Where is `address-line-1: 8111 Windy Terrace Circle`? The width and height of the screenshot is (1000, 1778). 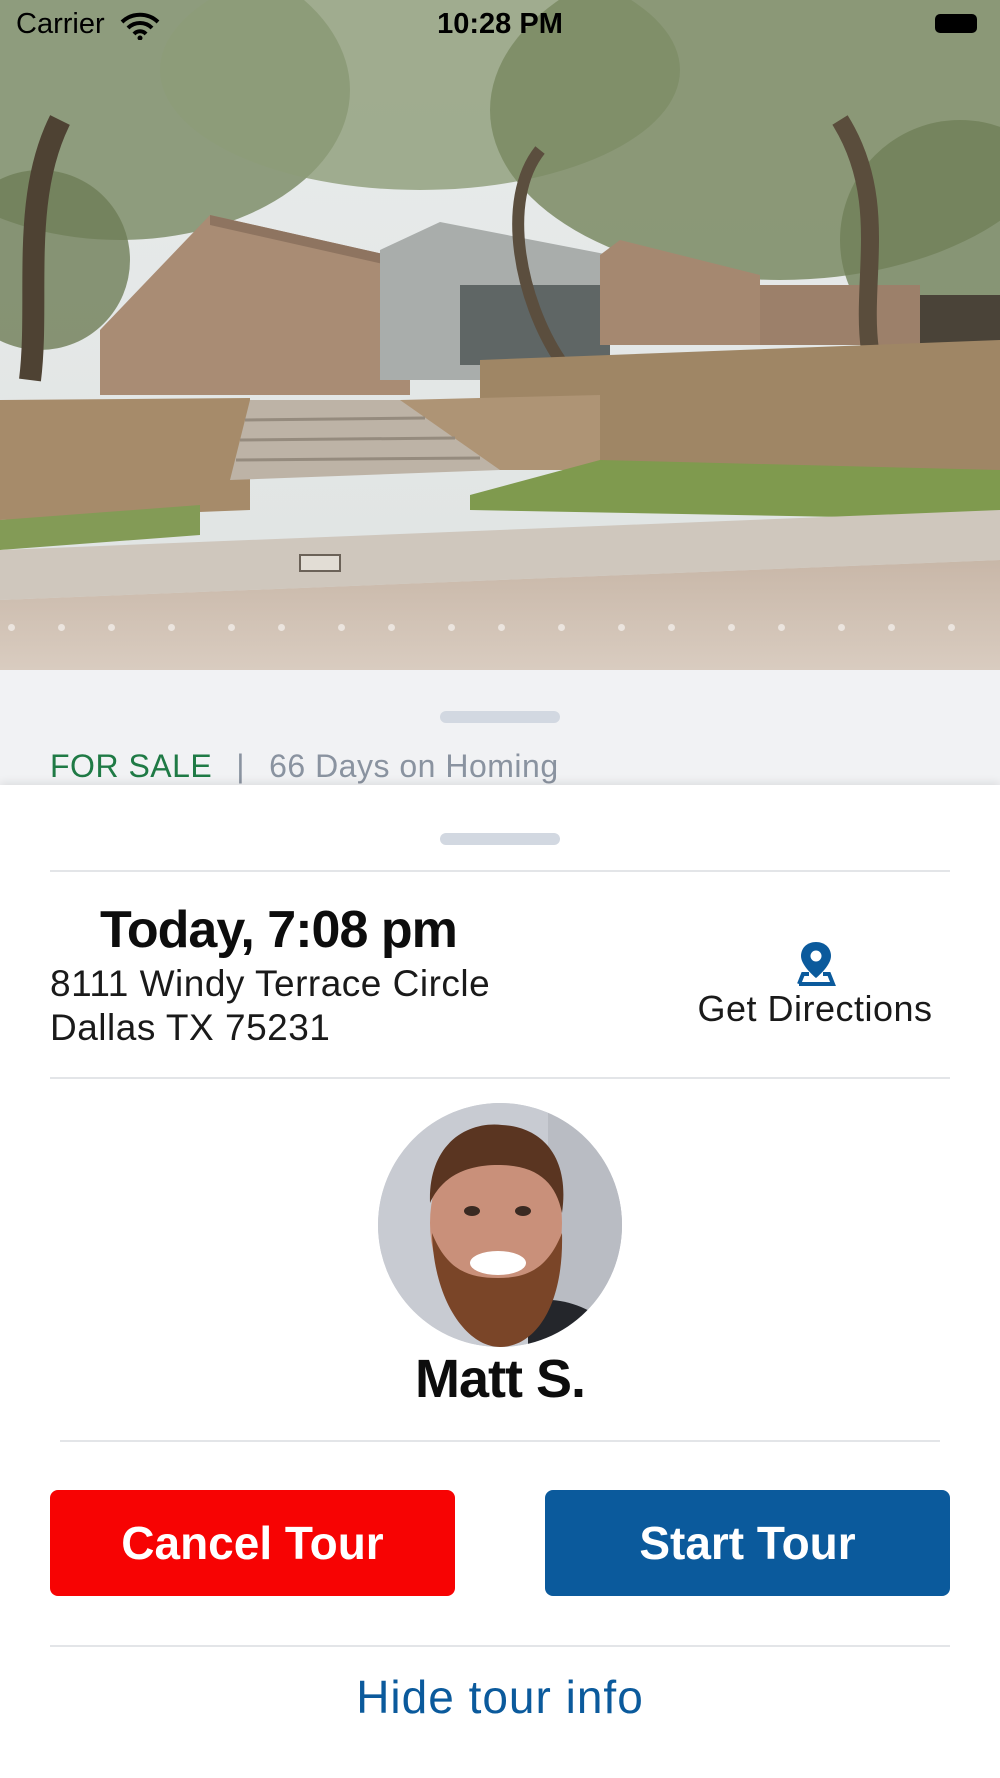
address-line-1: 8111 Windy Terrace Circle is located at coordinates (270, 983).